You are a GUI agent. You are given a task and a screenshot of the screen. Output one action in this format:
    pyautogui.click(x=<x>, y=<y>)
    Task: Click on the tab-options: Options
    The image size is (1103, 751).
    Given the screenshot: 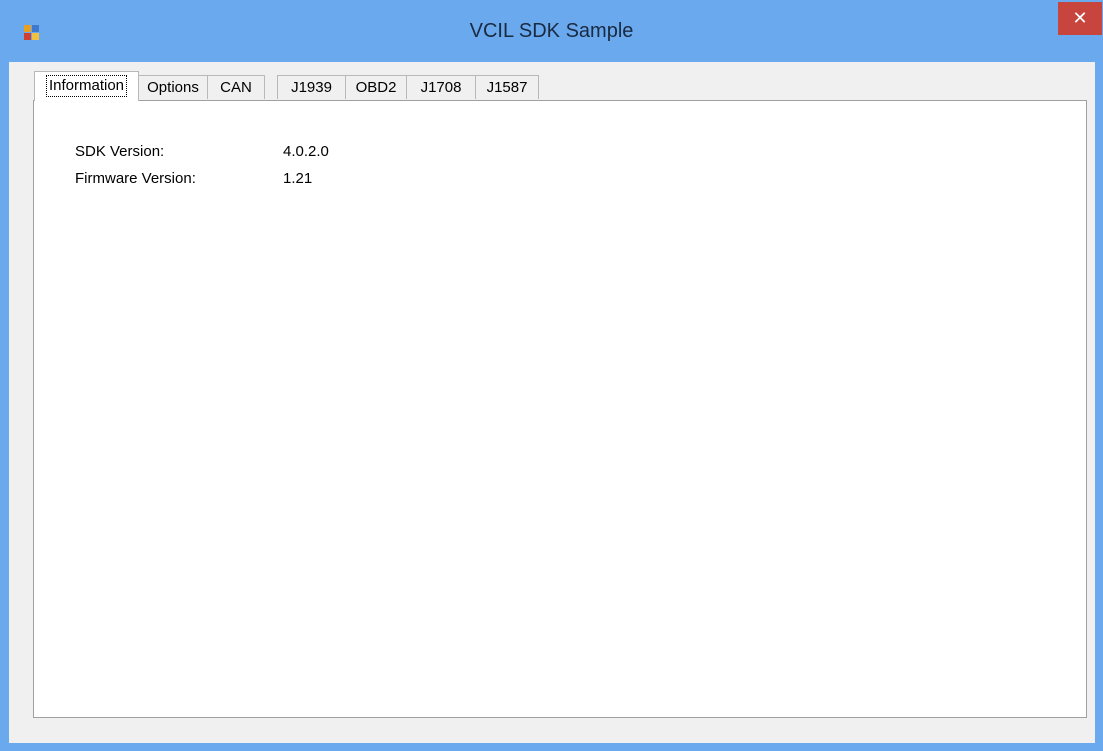 What is the action you would take?
    pyautogui.click(x=173, y=87)
    